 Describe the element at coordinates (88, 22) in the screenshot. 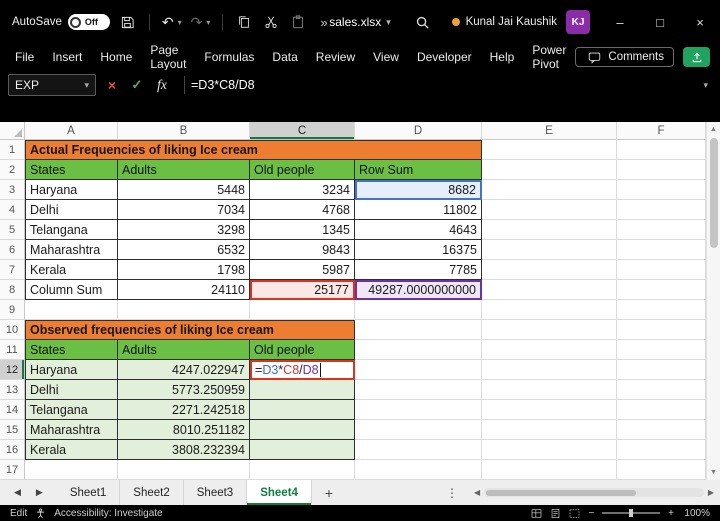

I see `autosave-toggle: Off` at that location.